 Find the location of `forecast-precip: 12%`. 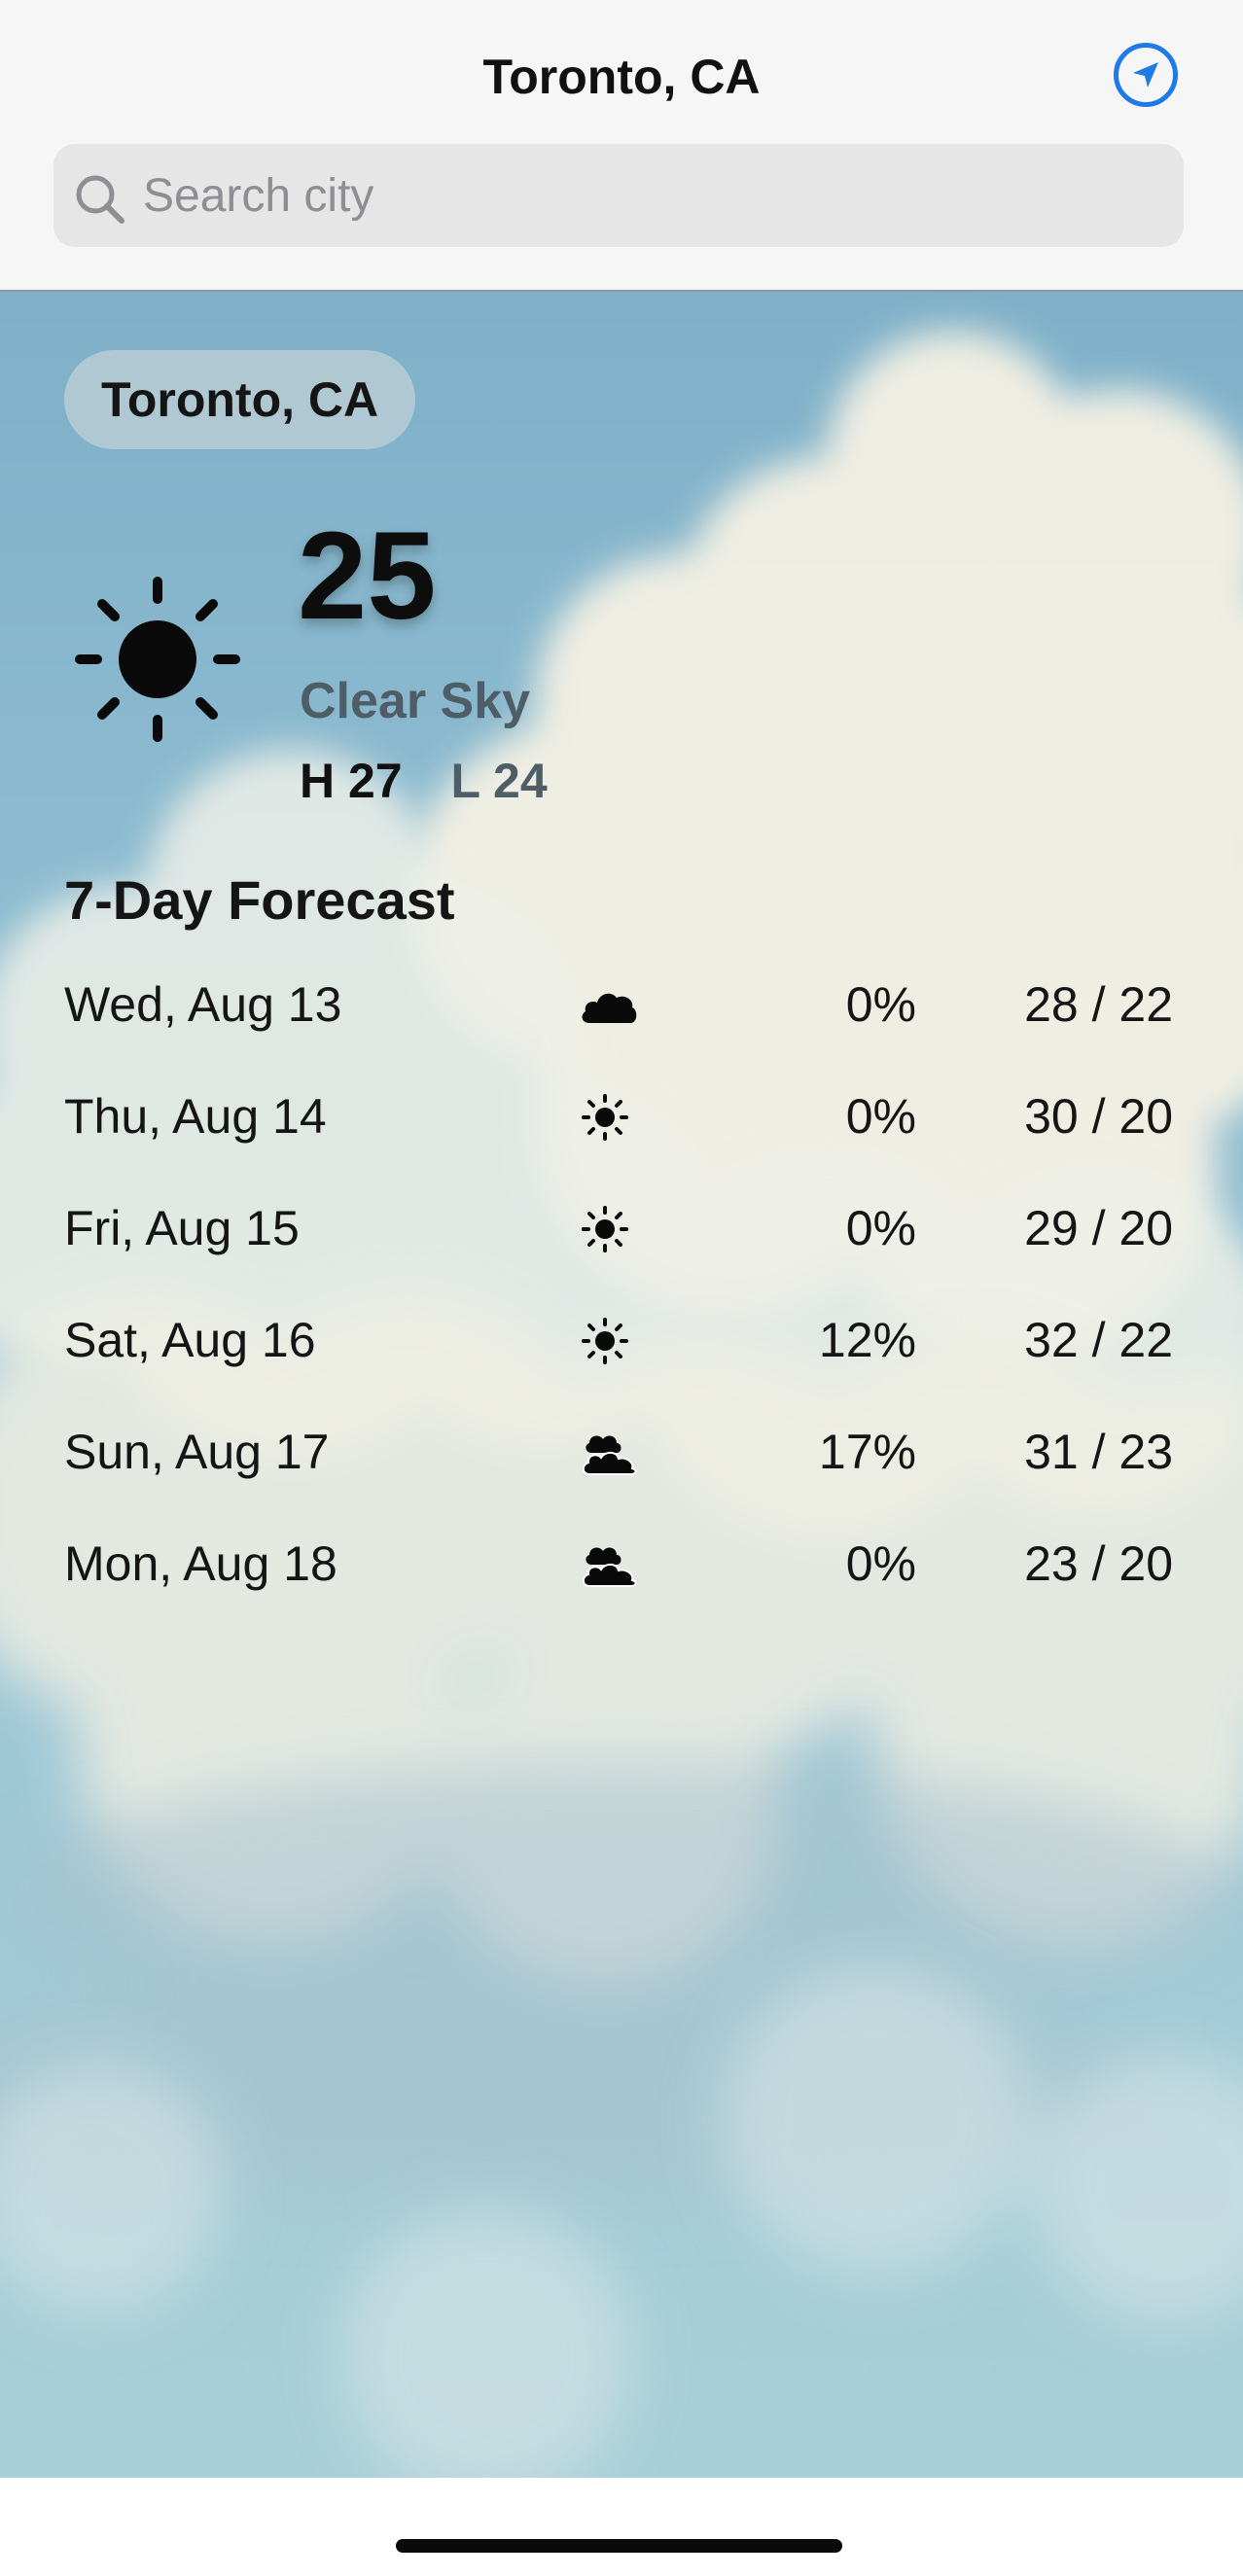

forecast-precip: 12% is located at coordinates (867, 1340).